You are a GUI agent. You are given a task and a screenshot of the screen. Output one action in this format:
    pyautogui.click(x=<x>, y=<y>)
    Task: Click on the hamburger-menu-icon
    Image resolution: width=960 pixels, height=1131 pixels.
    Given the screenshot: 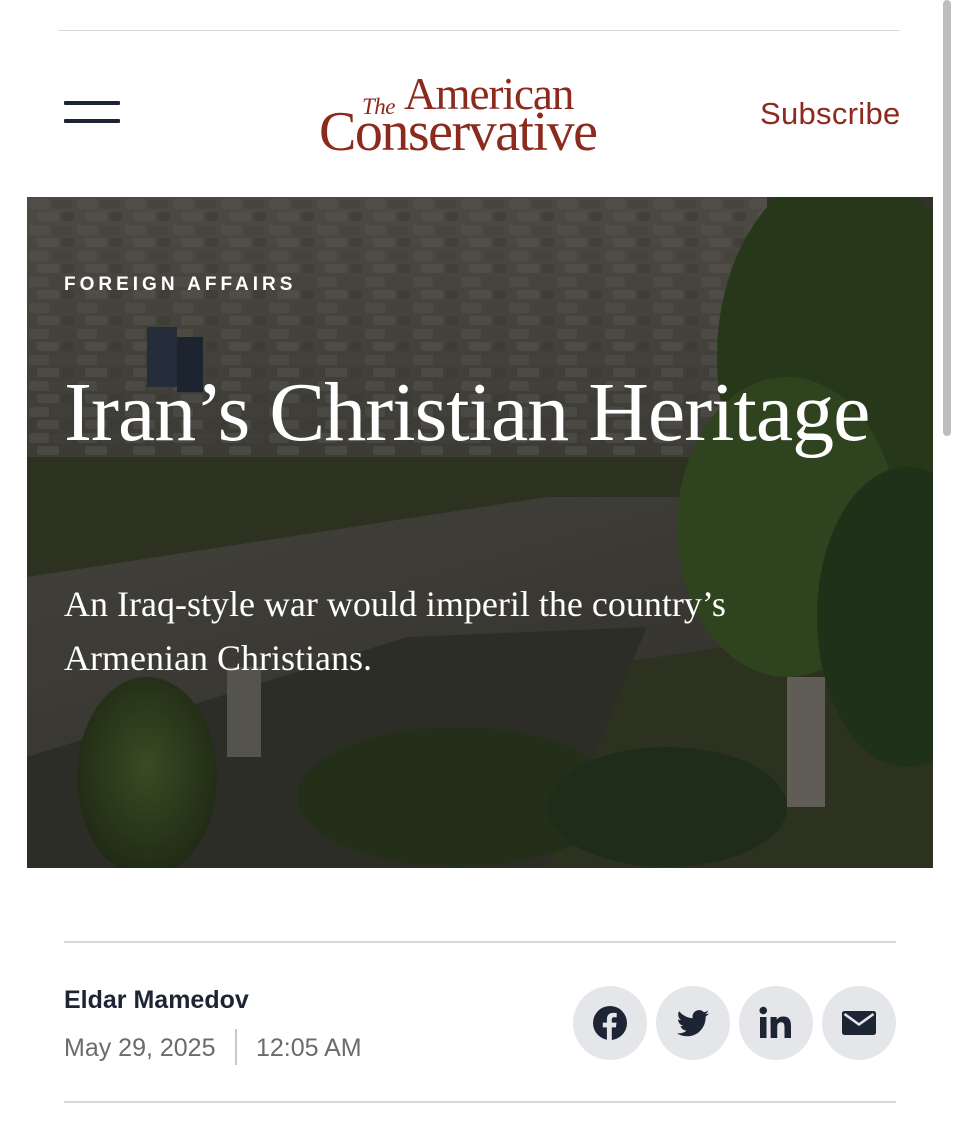 What is the action you would take?
    pyautogui.click(x=92, y=114)
    